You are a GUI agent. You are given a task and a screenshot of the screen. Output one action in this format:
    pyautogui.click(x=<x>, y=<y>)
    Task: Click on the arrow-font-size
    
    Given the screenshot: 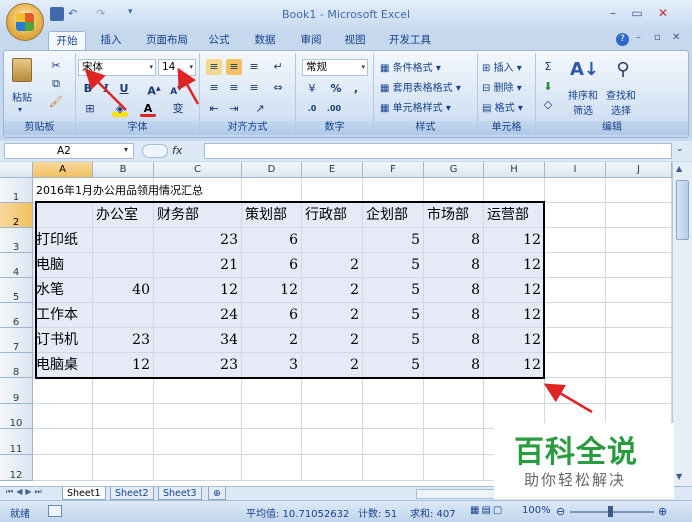 What is the action you would take?
    pyautogui.click(x=188, y=86)
    